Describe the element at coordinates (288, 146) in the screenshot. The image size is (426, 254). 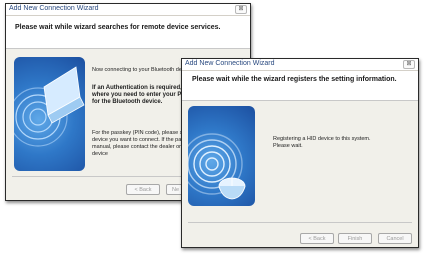
I see `status-text-line-2: Please wait.` at that location.